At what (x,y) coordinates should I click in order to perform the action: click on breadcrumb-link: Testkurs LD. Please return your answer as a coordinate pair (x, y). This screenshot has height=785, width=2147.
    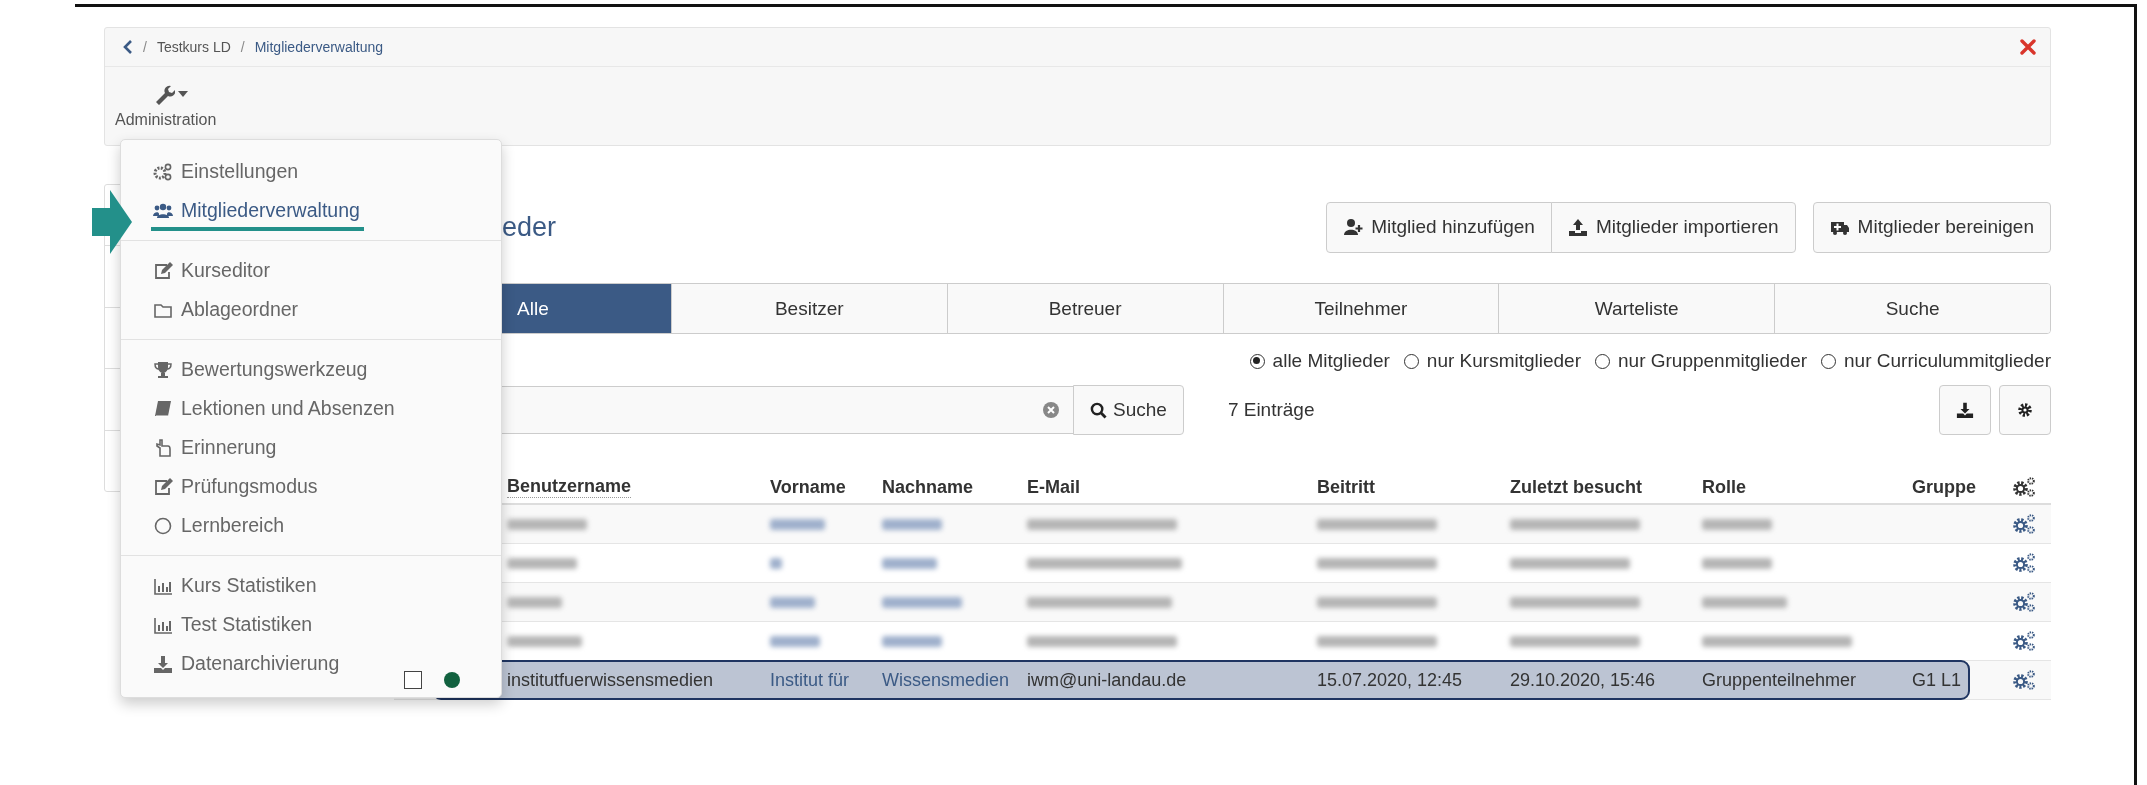
    Looking at the image, I should click on (193, 47).